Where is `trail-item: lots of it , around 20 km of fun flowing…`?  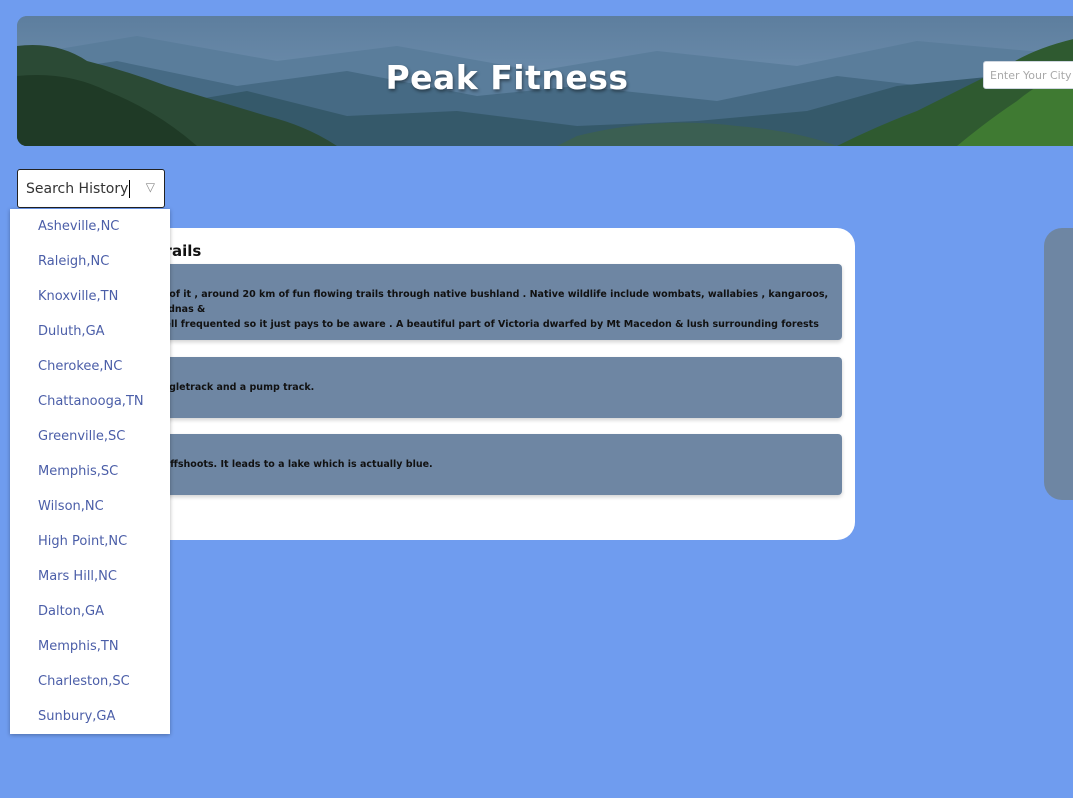 trail-item: lots of it , around 20 km of fun flowing… is located at coordinates (481, 302).